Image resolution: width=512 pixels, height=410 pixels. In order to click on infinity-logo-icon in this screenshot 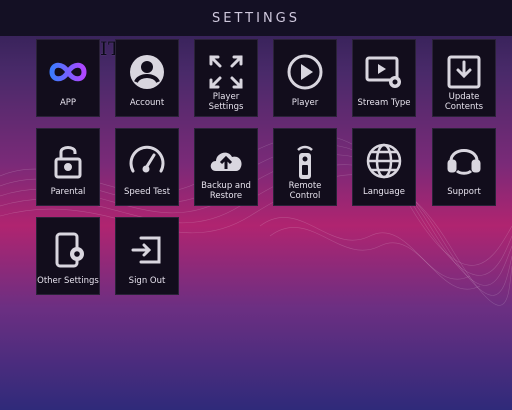, I will do `click(68, 72)`.